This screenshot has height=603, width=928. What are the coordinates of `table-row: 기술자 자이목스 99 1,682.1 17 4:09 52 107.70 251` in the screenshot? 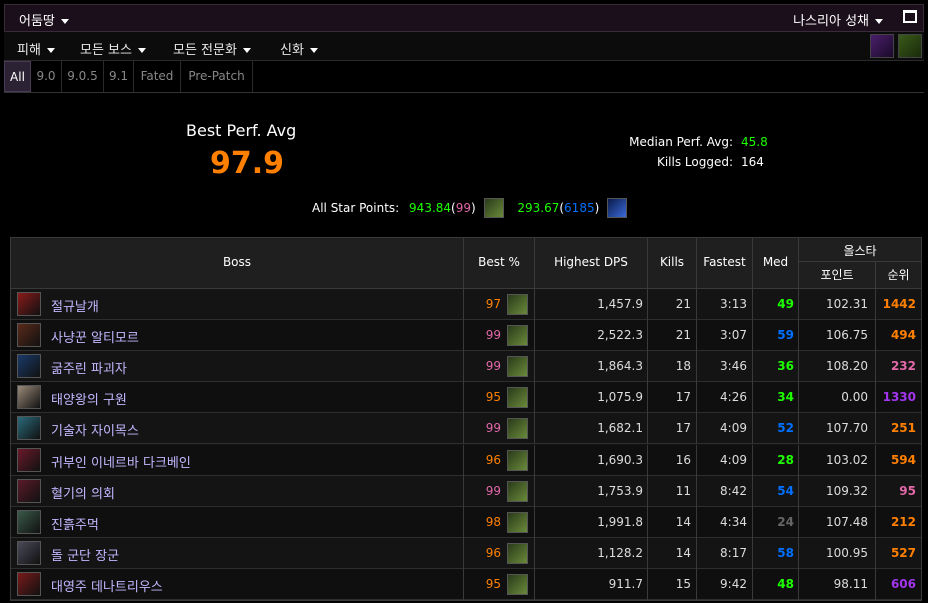 It's located at (466, 429).